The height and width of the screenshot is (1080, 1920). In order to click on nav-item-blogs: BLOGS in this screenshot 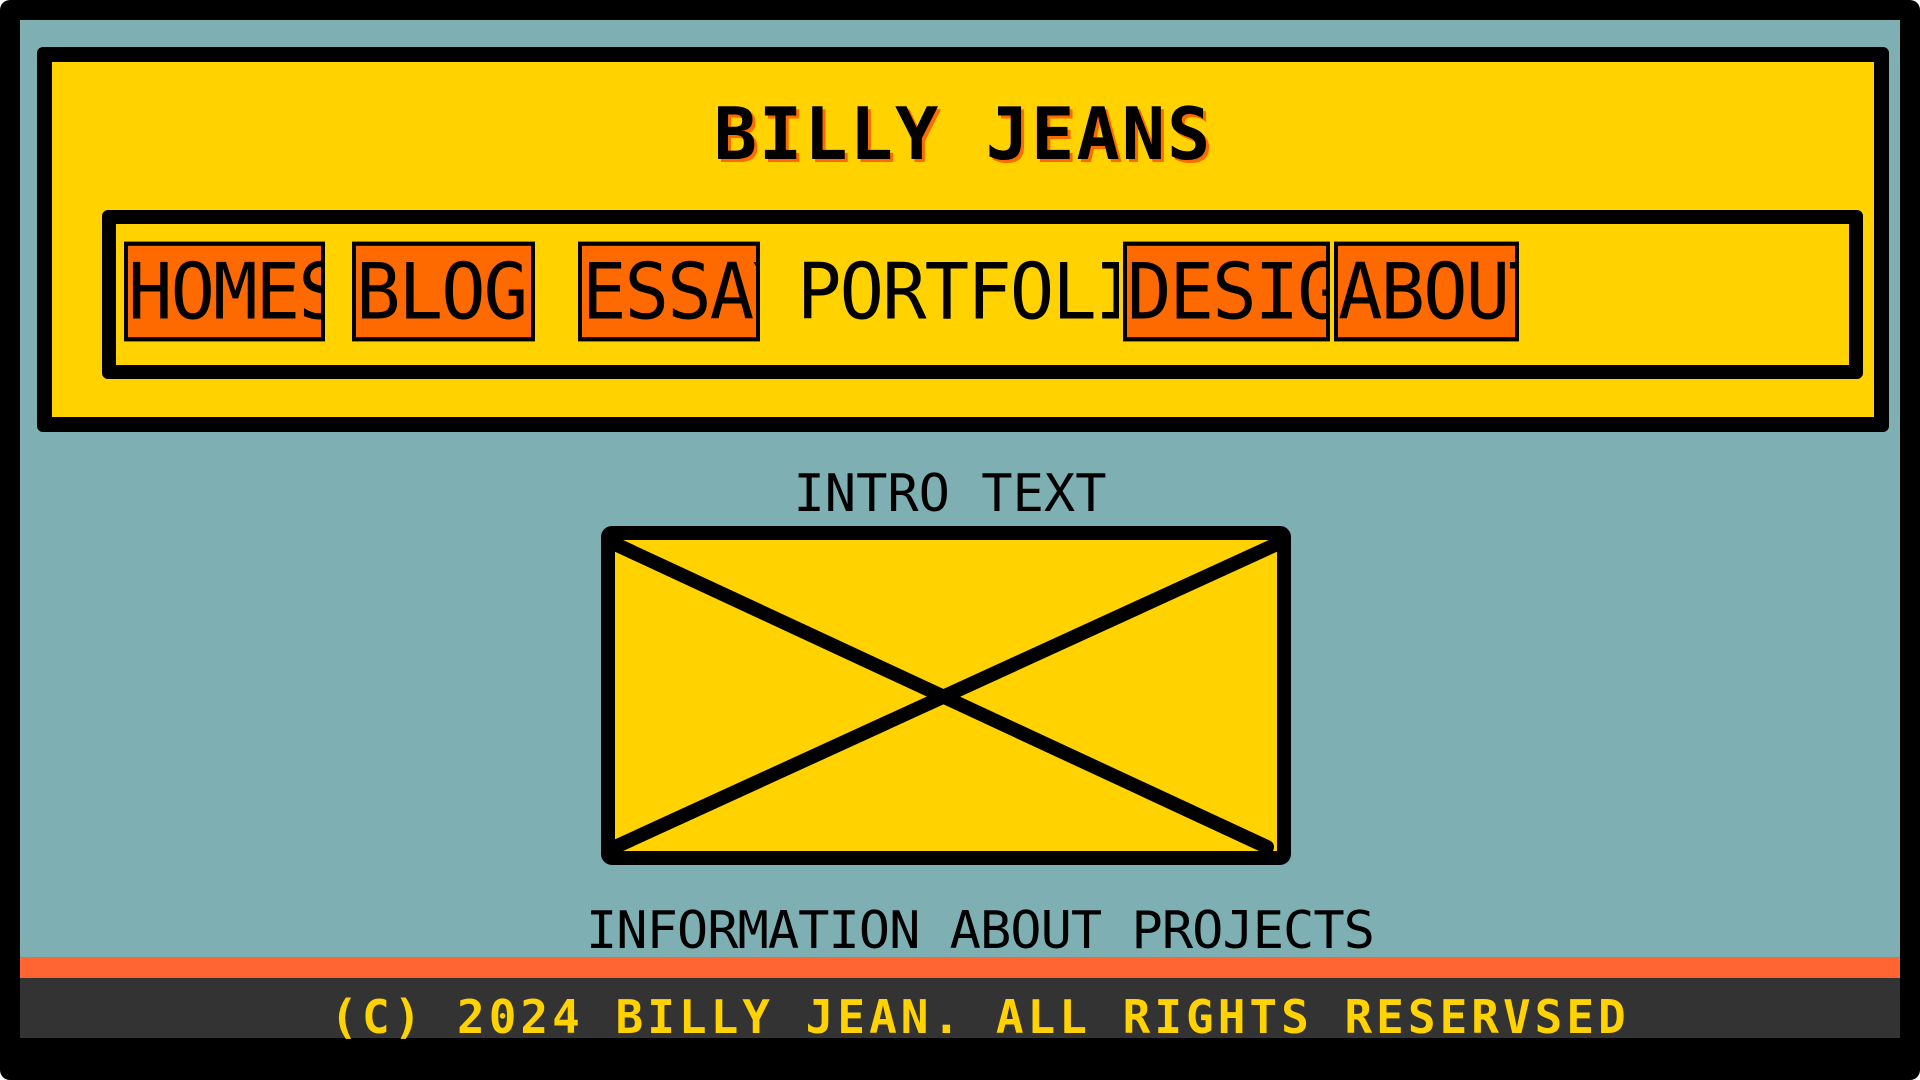, I will do `click(443, 291)`.